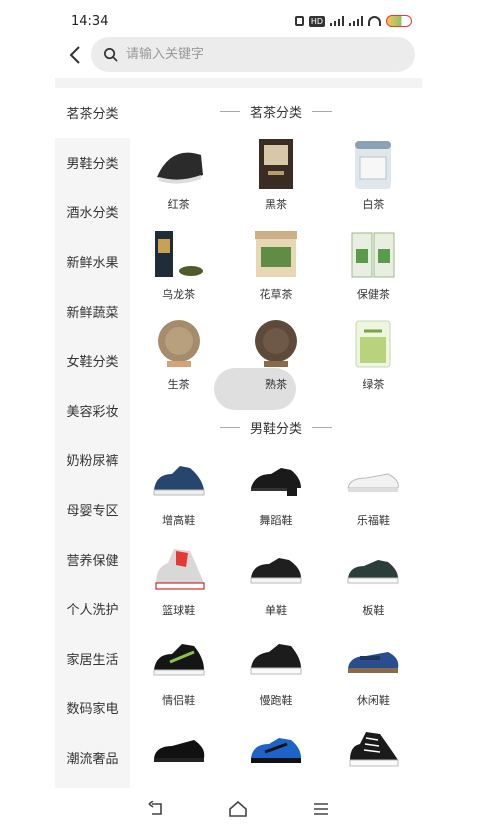 The image size is (480, 830). Describe the element at coordinates (373, 480) in the screenshot. I see `loafer-shoe-icon` at that location.